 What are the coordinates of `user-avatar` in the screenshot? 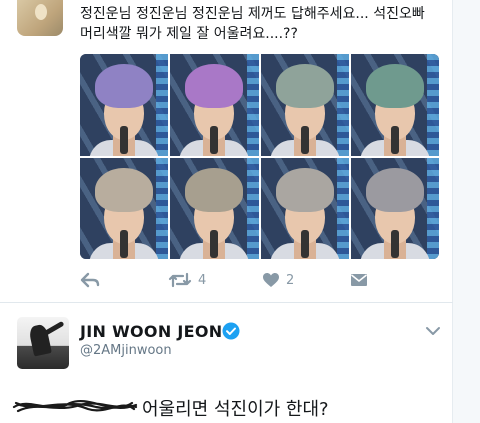 It's located at (40, 18).